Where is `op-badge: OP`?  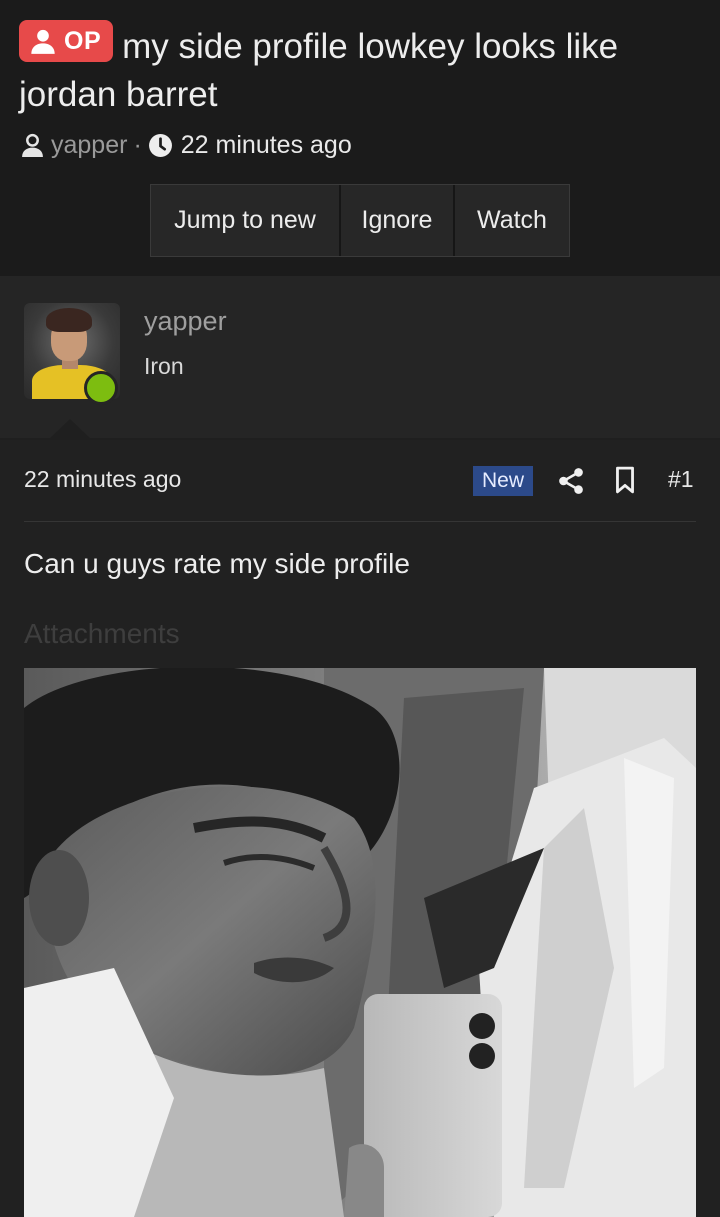 op-badge: OP is located at coordinates (66, 41).